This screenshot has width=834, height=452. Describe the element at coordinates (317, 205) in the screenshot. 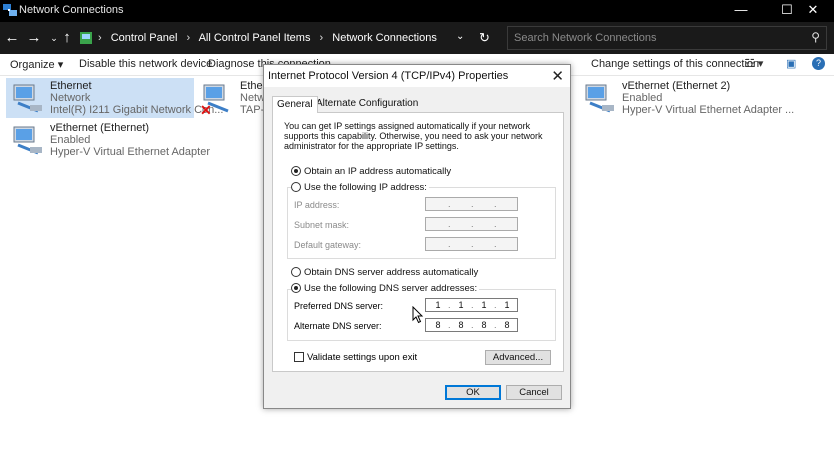

I see `ip-address-label: IP address:` at that location.